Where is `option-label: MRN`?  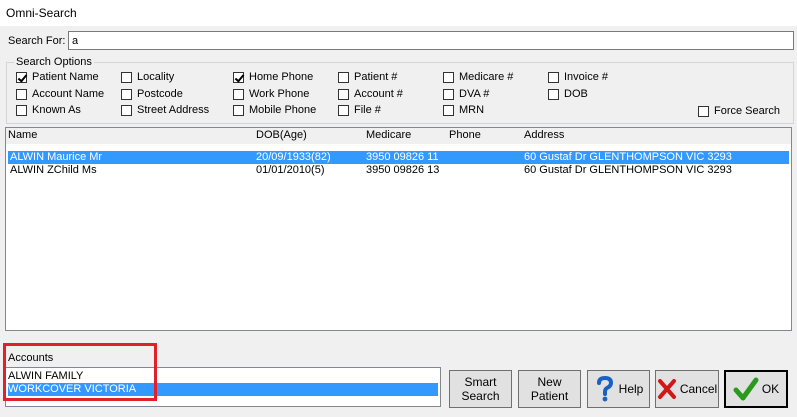
option-label: MRN is located at coordinates (472, 110).